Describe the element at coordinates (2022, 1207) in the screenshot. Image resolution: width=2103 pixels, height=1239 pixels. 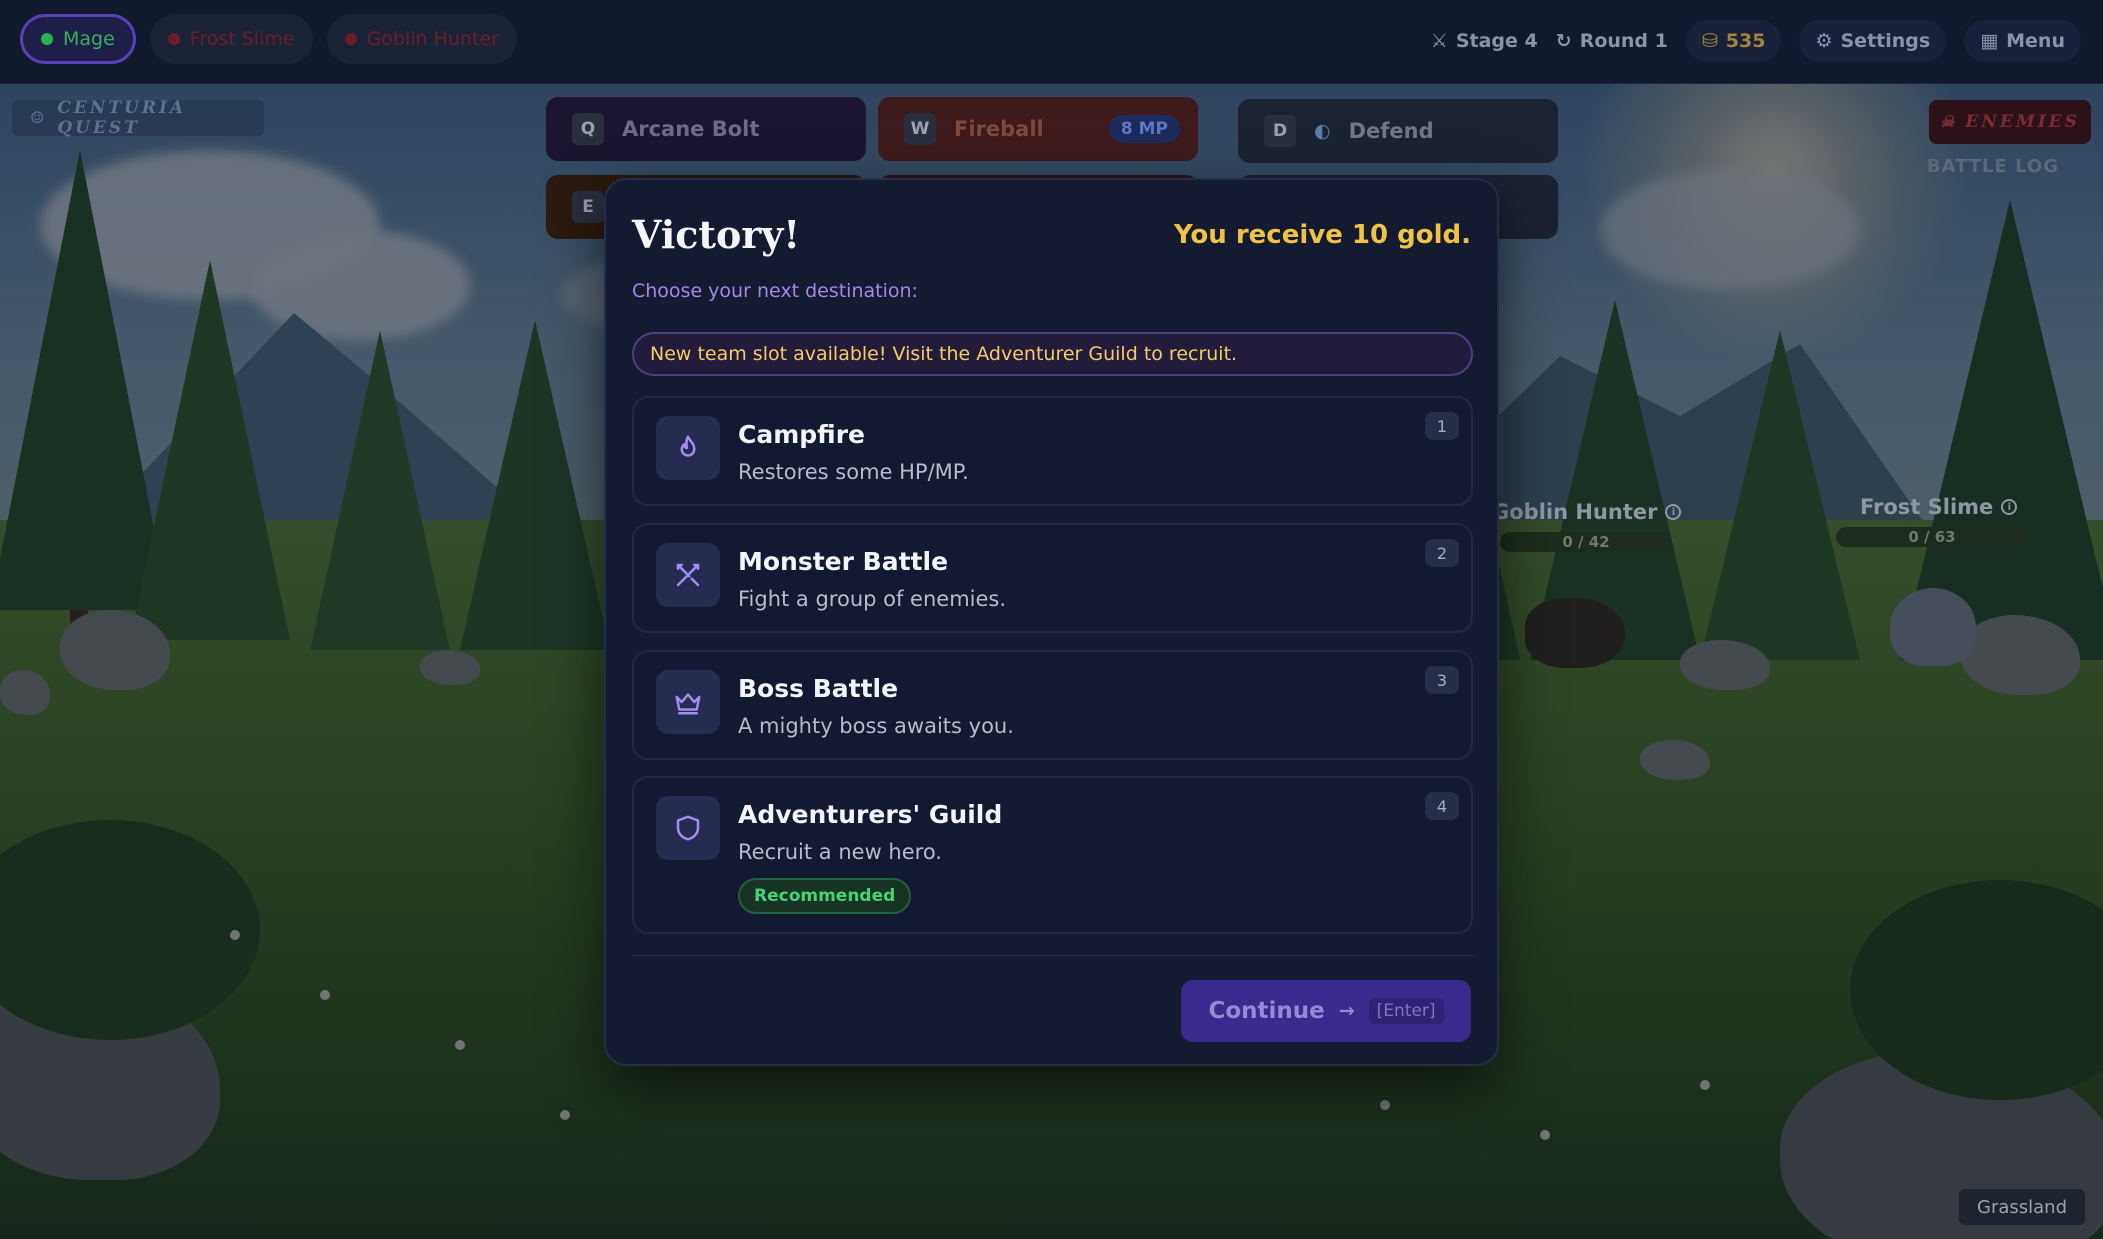
I see `biome-label: Grassland` at that location.